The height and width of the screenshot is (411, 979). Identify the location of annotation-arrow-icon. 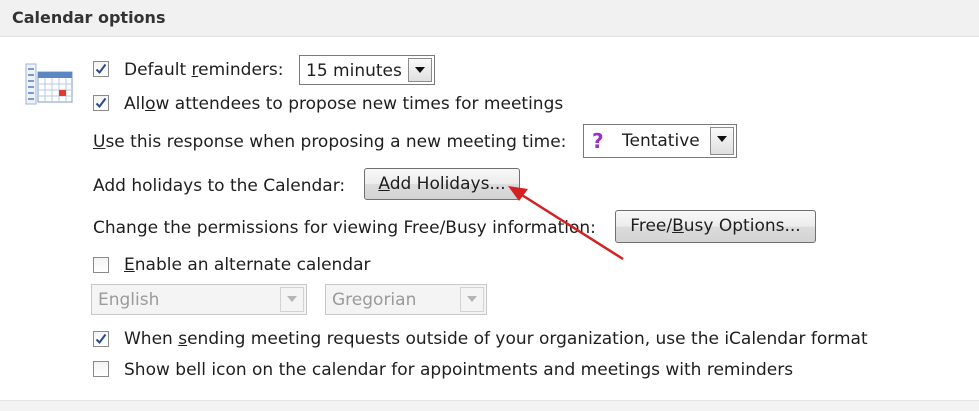
(566, 223).